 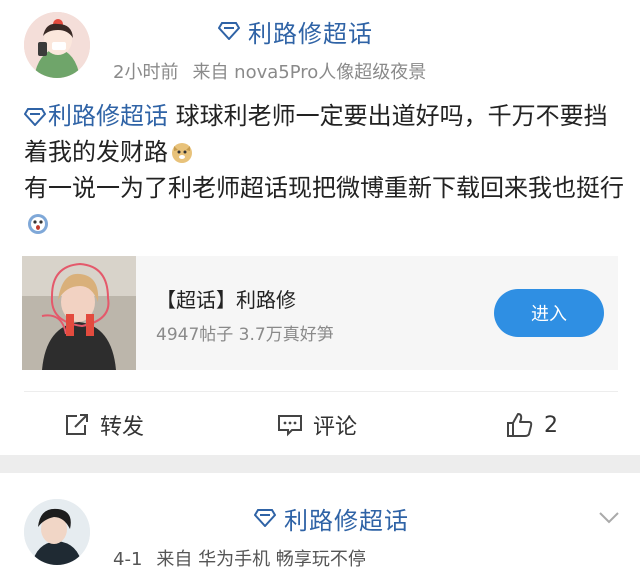 What do you see at coordinates (520, 425) in the screenshot?
I see `like-icon` at bounding box center [520, 425].